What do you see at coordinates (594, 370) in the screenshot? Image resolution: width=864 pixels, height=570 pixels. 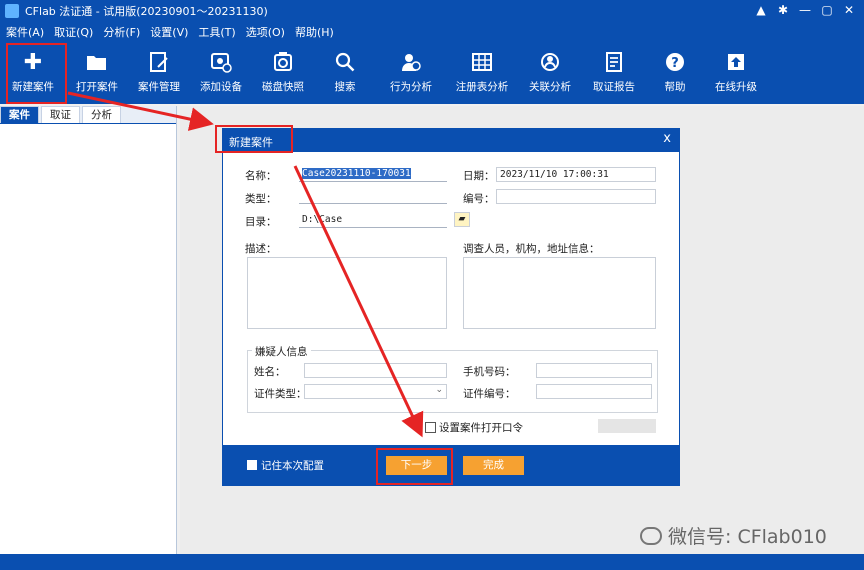 I see `phone-field` at bounding box center [594, 370].